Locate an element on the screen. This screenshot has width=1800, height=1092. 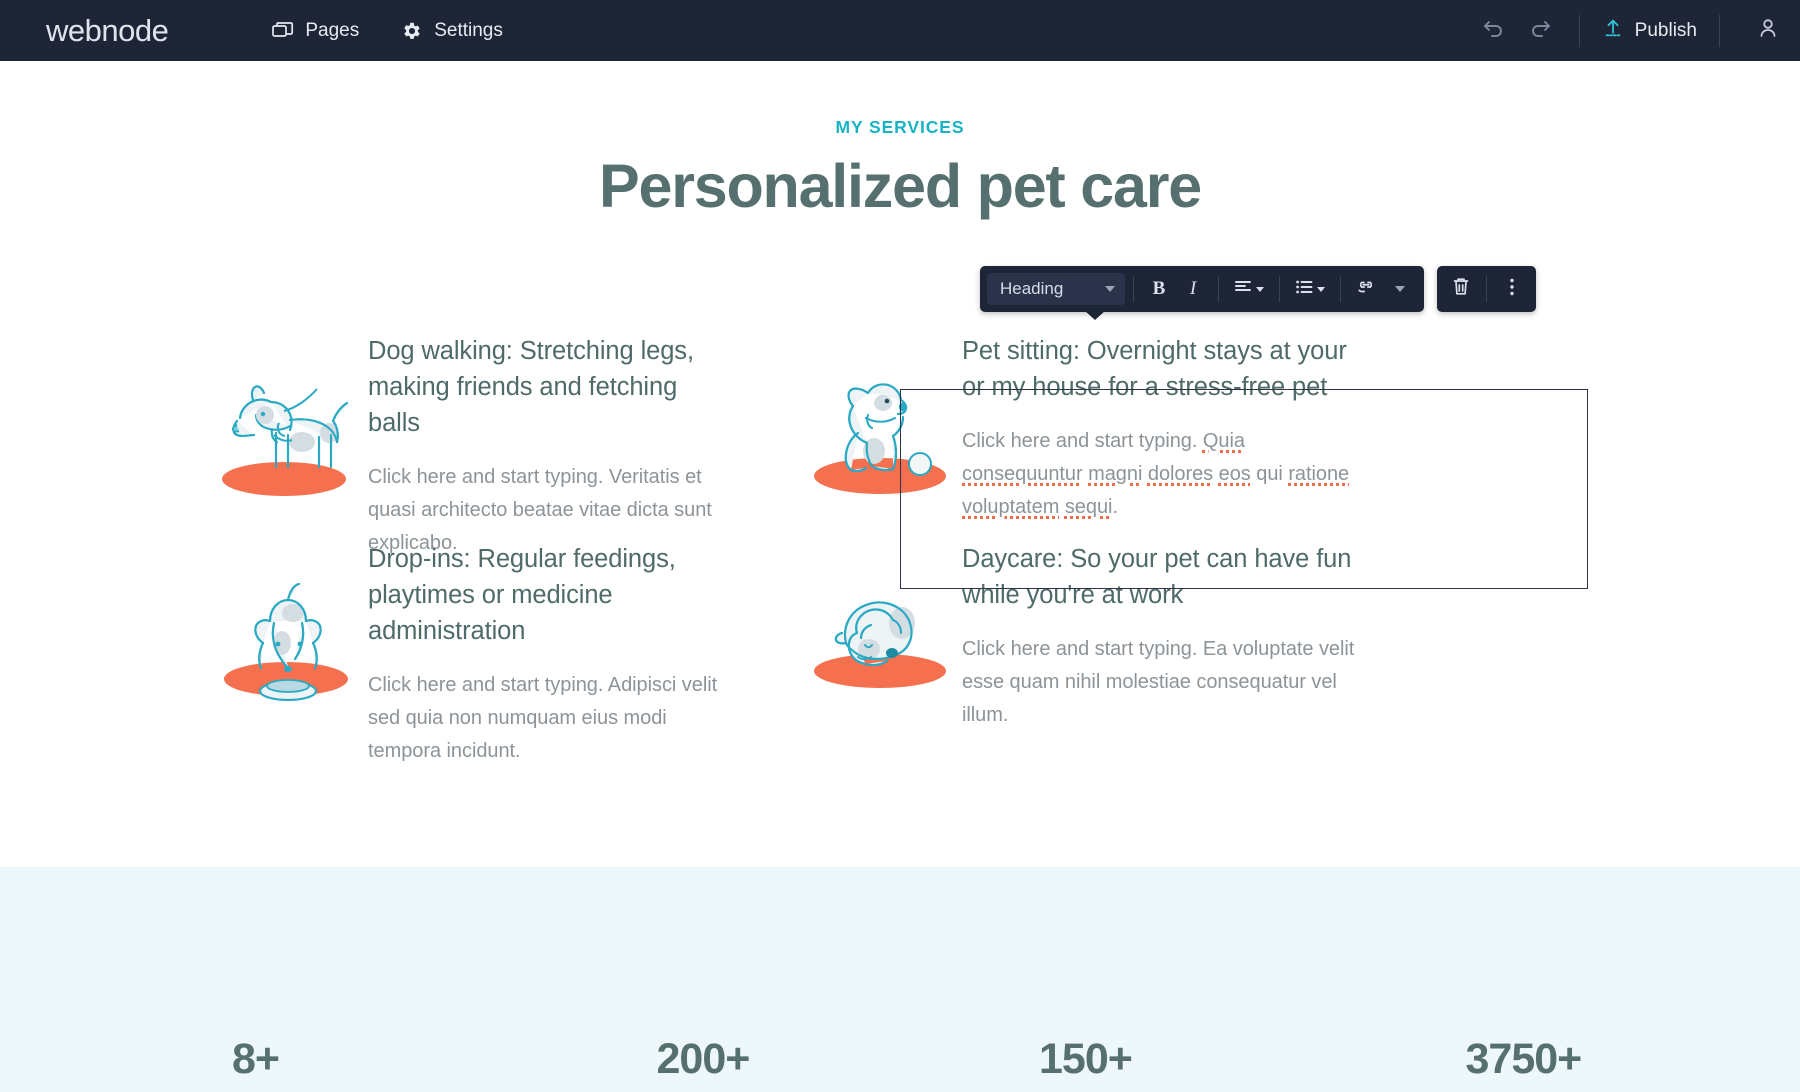
dog-sleeping-illustration is located at coordinates (882, 636).